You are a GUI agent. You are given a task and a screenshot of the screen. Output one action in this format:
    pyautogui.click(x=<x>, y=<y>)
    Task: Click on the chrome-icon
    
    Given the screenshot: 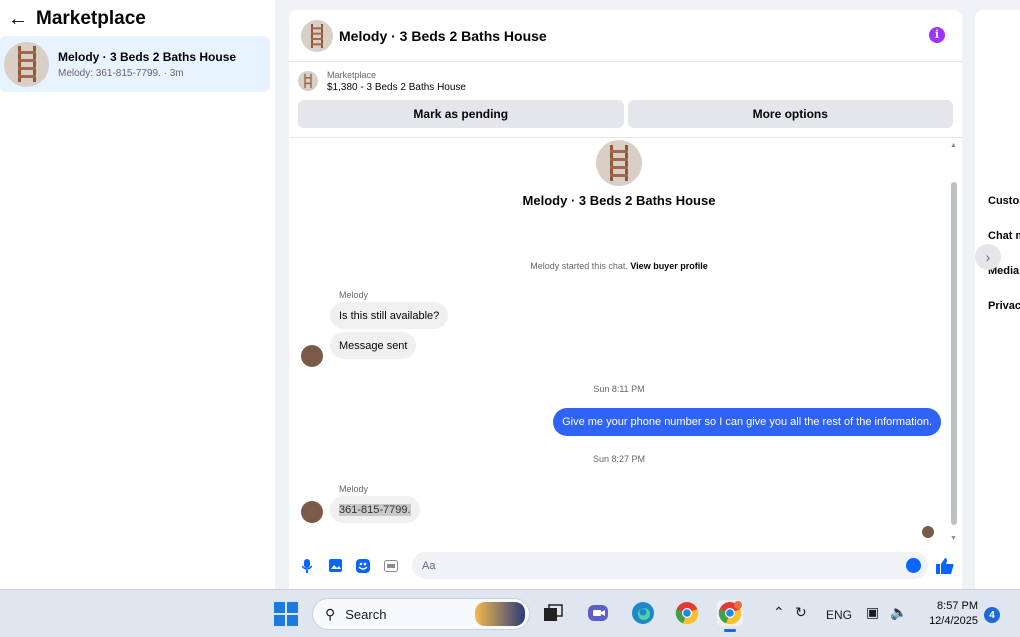 What is the action you would take?
    pyautogui.click(x=687, y=613)
    